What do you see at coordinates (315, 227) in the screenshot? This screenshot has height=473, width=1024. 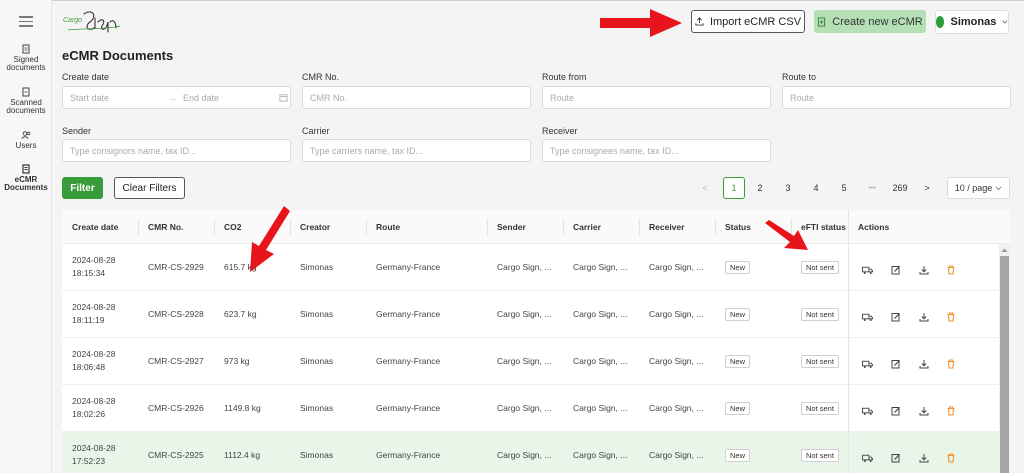 I see `column-header-creator: Creator` at bounding box center [315, 227].